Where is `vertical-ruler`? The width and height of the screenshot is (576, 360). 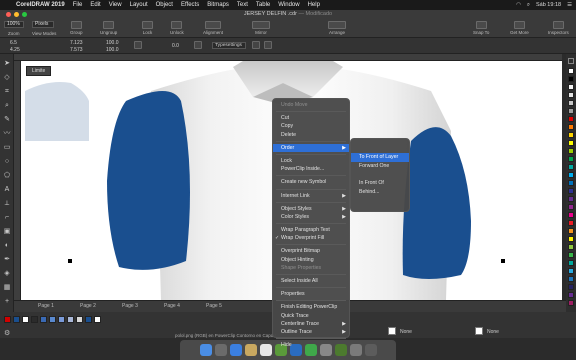 vertical-ruler is located at coordinates (17, 180).